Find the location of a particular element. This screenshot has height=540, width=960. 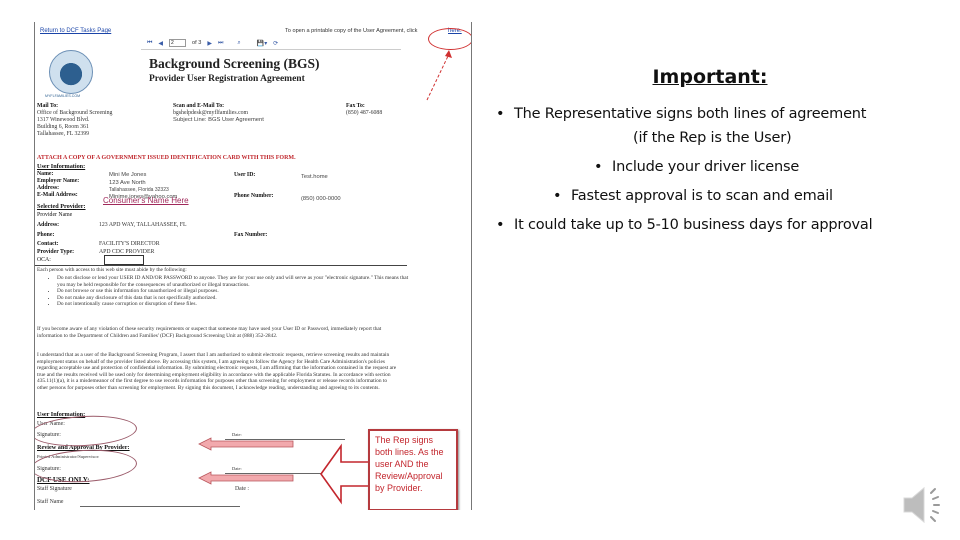

provider-name-label: Provider Name is located at coordinates (55, 215).